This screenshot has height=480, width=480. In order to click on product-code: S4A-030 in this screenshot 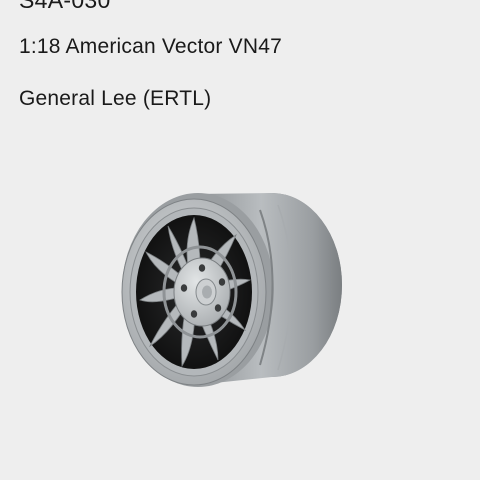, I will do `click(65, 6)`.